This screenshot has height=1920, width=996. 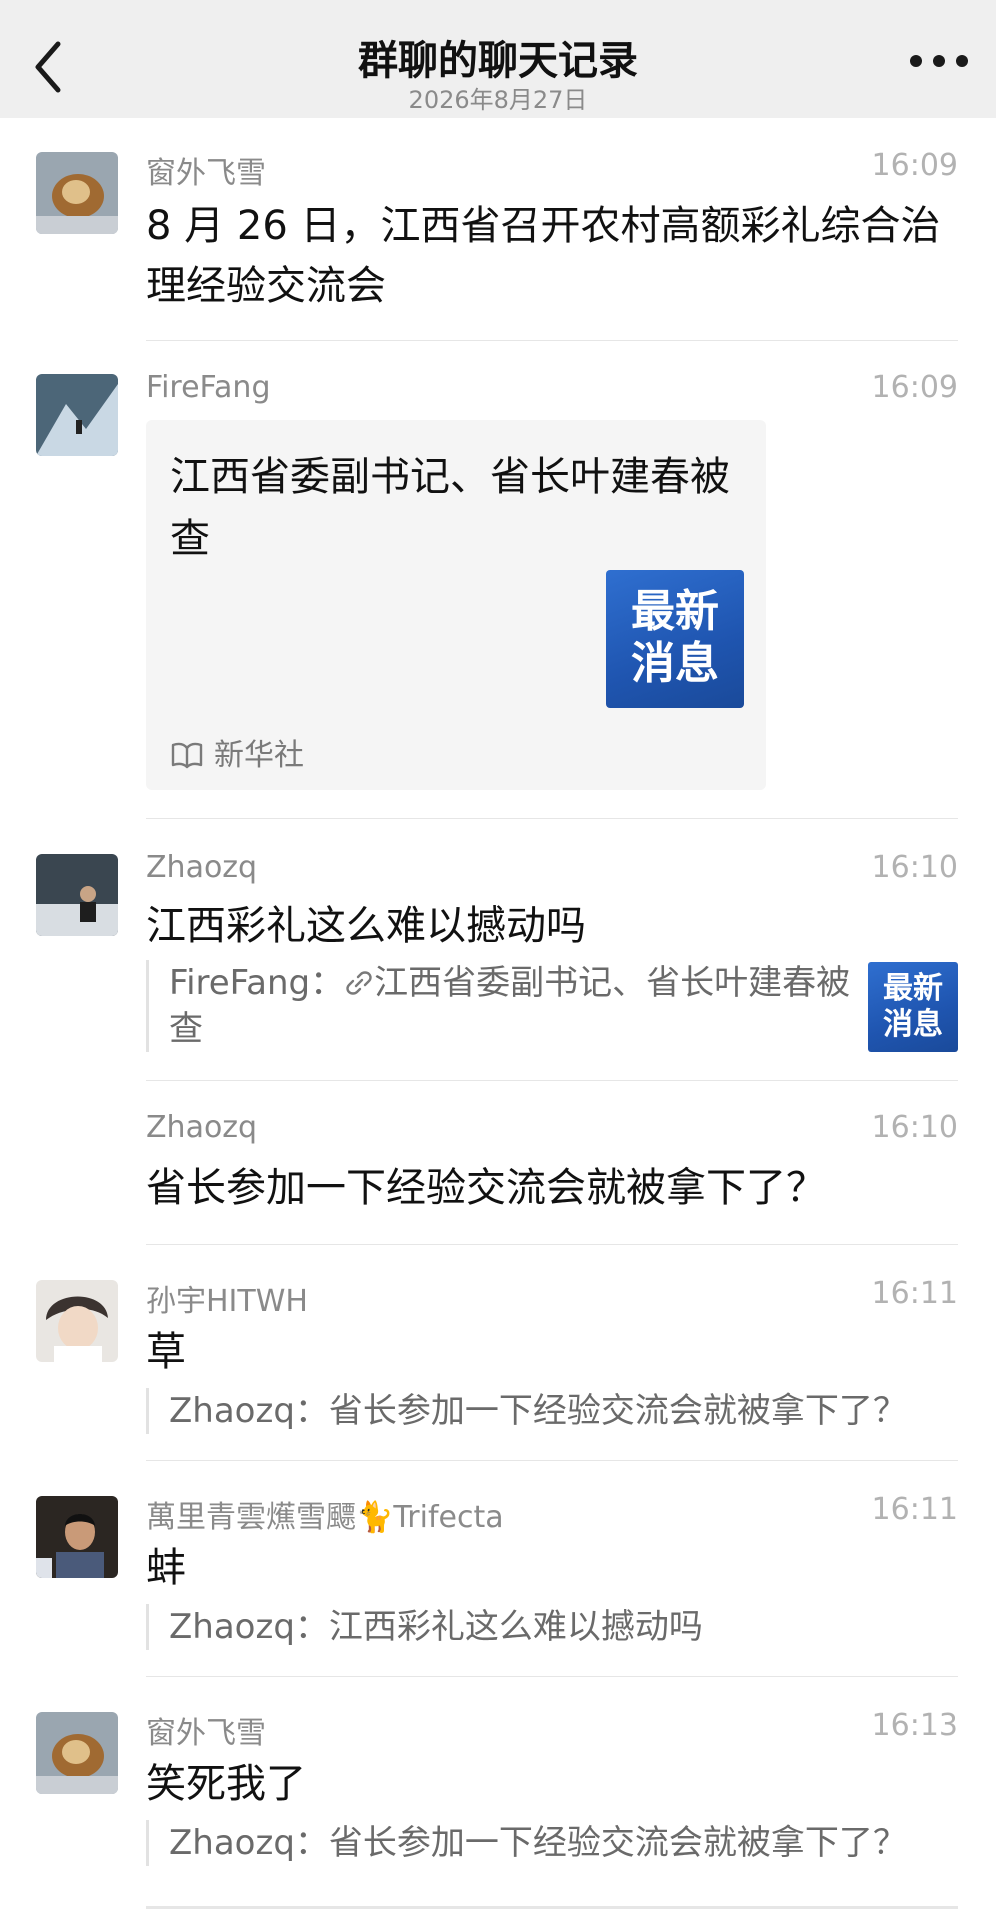 I want to click on link-card: 江西省委副书记、省长叶建春被查 最新 消息 新华社, so click(x=456, y=605).